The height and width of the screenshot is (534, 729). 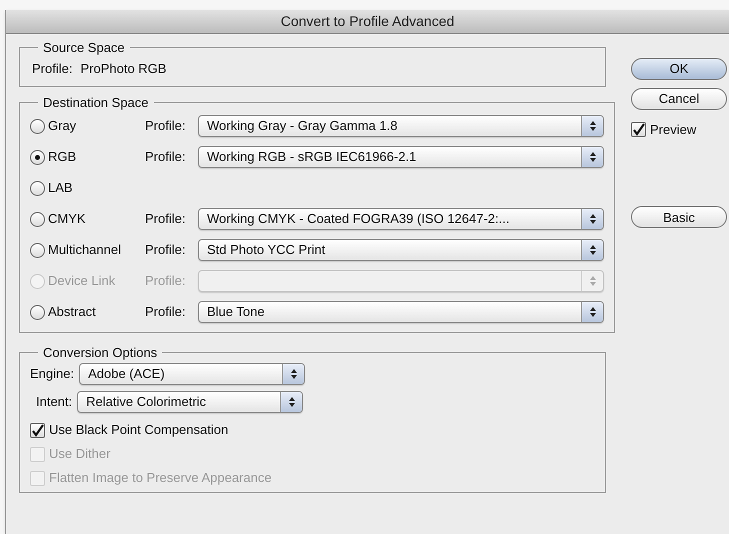 I want to click on radio-label: Abstract, so click(x=72, y=312).